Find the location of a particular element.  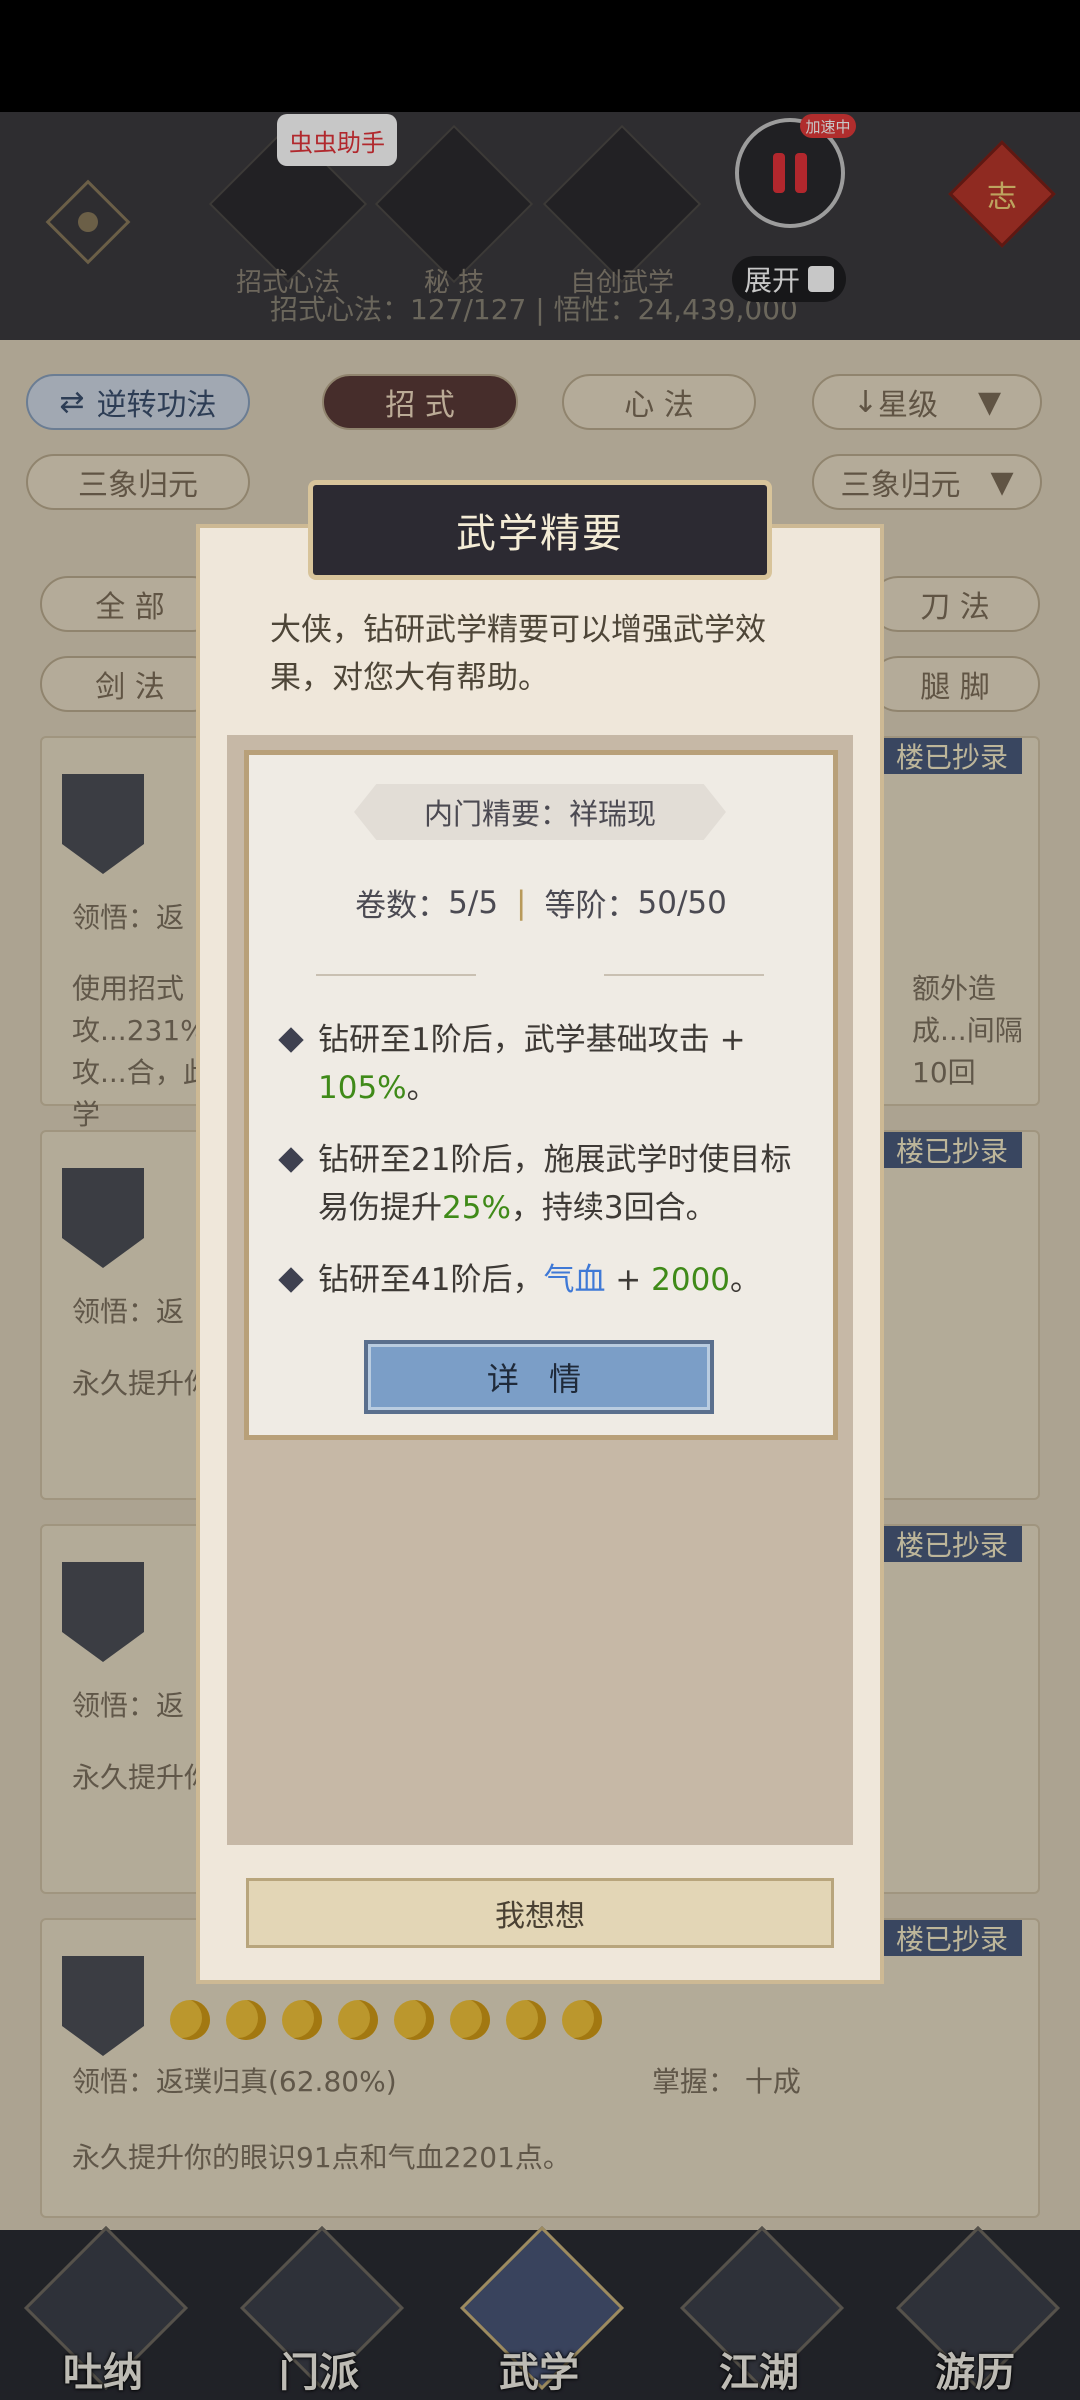

rank-value: 50/50 is located at coordinates (682, 902).